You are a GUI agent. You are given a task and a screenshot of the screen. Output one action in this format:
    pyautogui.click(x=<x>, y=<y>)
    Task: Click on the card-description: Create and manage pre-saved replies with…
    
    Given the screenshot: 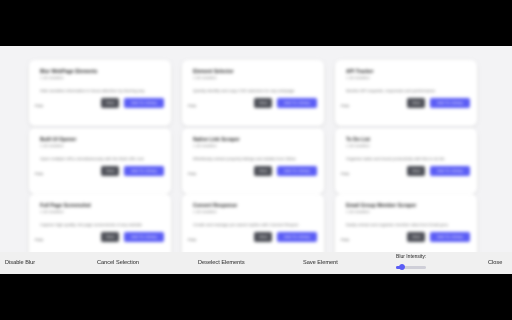 What is the action you would take?
    pyautogui.click(x=246, y=224)
    